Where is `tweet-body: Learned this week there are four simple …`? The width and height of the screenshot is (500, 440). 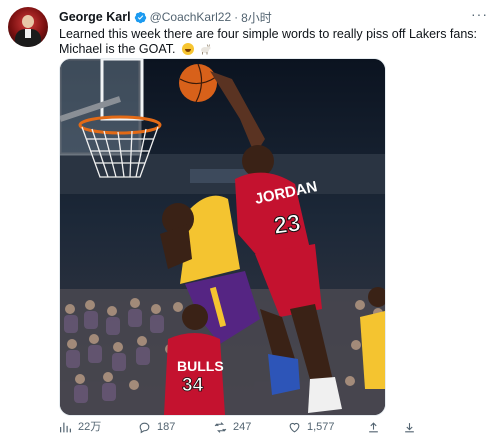
tweet-body: Learned this week there are four simple … is located at coordinates (268, 41).